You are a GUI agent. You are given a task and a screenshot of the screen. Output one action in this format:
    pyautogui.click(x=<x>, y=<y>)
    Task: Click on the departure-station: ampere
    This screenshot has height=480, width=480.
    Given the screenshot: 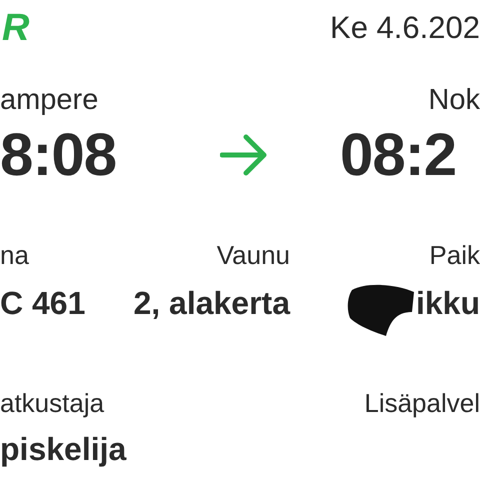 What is the action you would take?
    pyautogui.click(x=49, y=100)
    